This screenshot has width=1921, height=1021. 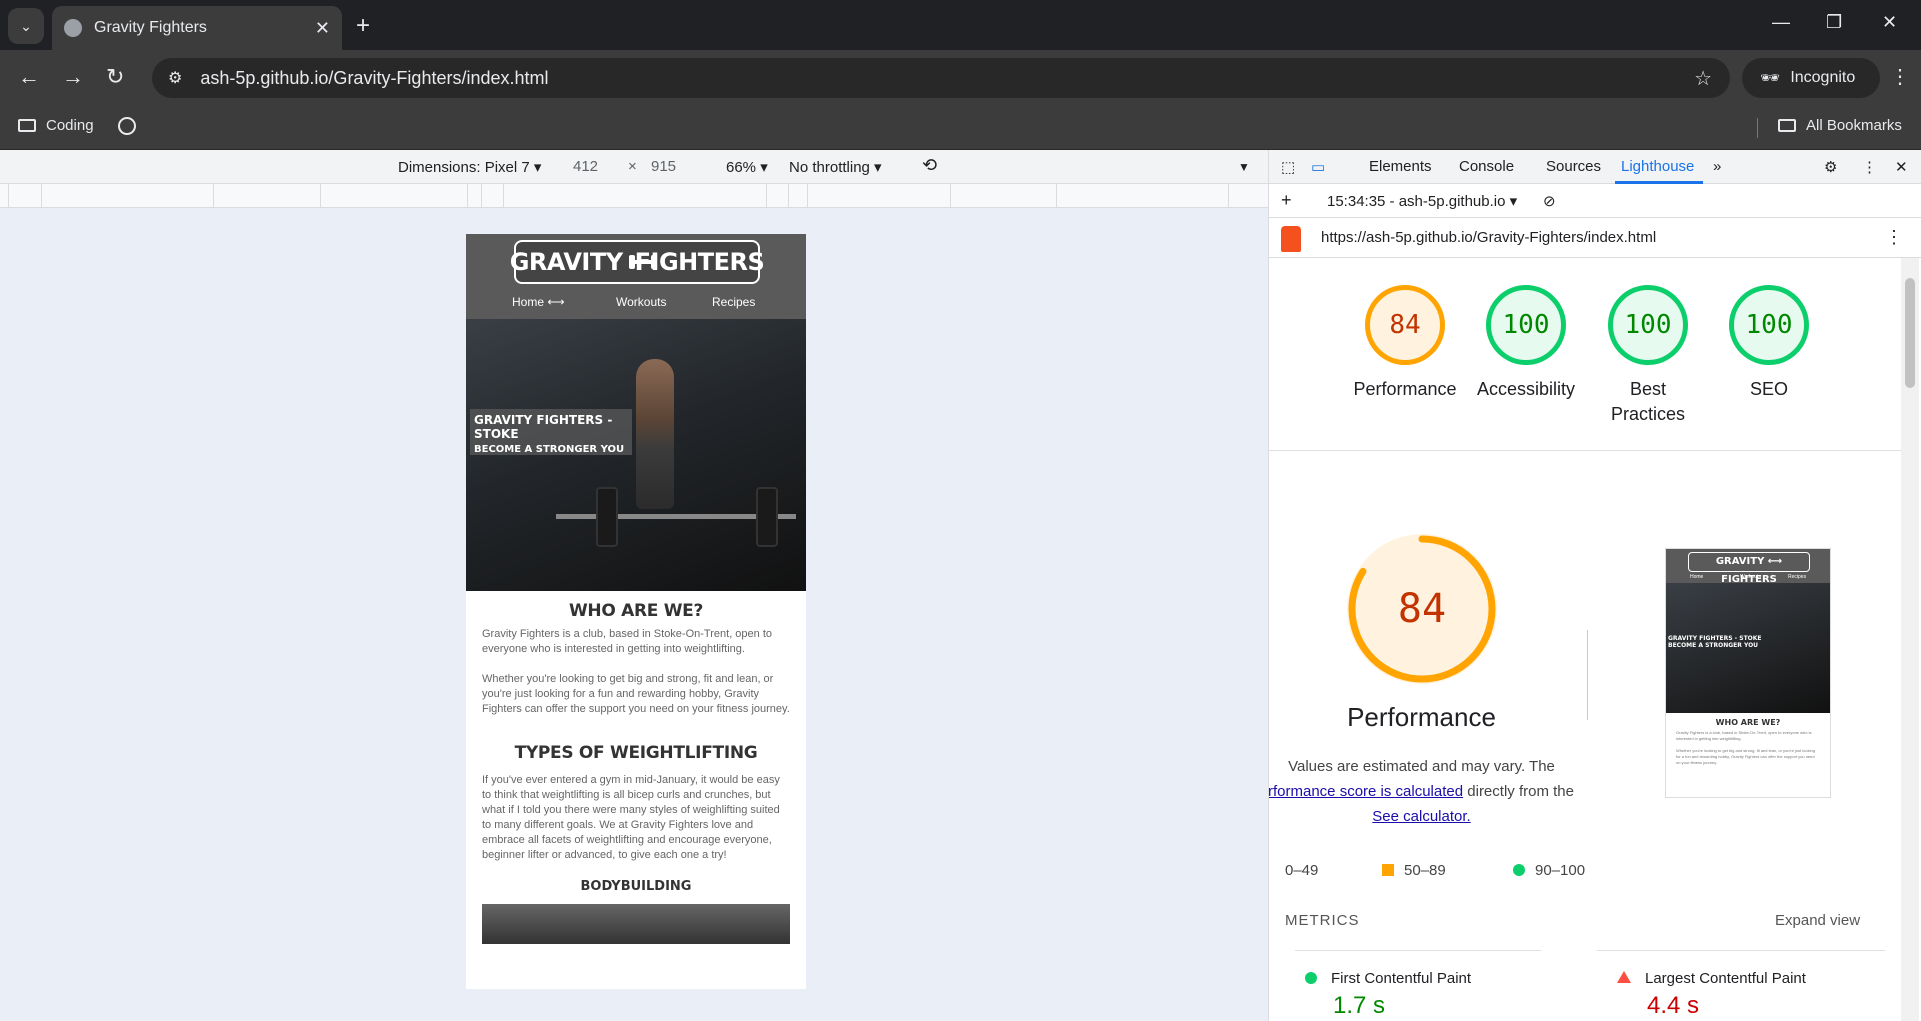 I want to click on thumb-nav-workouts: Workouts, so click(x=1751, y=577).